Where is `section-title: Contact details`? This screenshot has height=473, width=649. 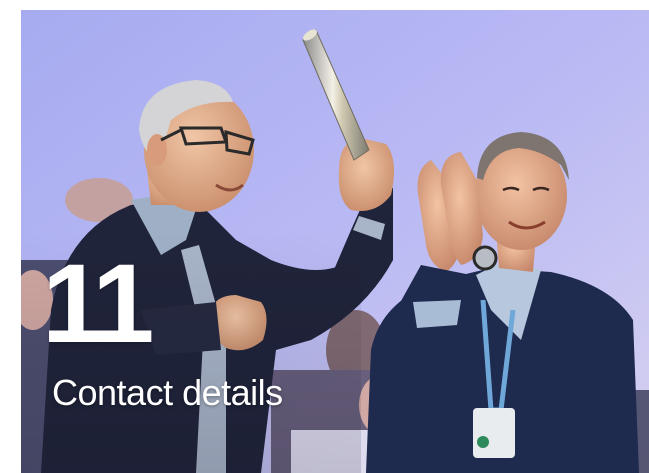
section-title: Contact details is located at coordinates (167, 392).